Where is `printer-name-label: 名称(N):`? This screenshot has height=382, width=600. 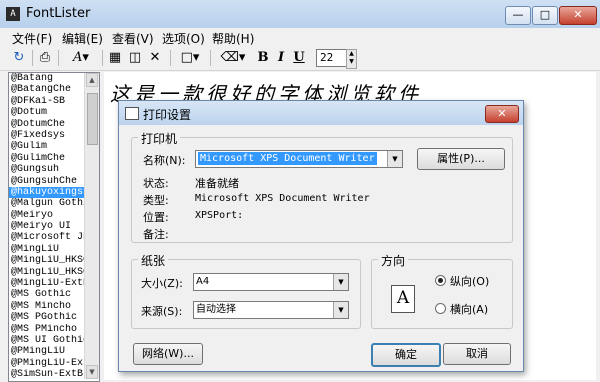
printer-name-label: 名称(N): is located at coordinates (164, 160).